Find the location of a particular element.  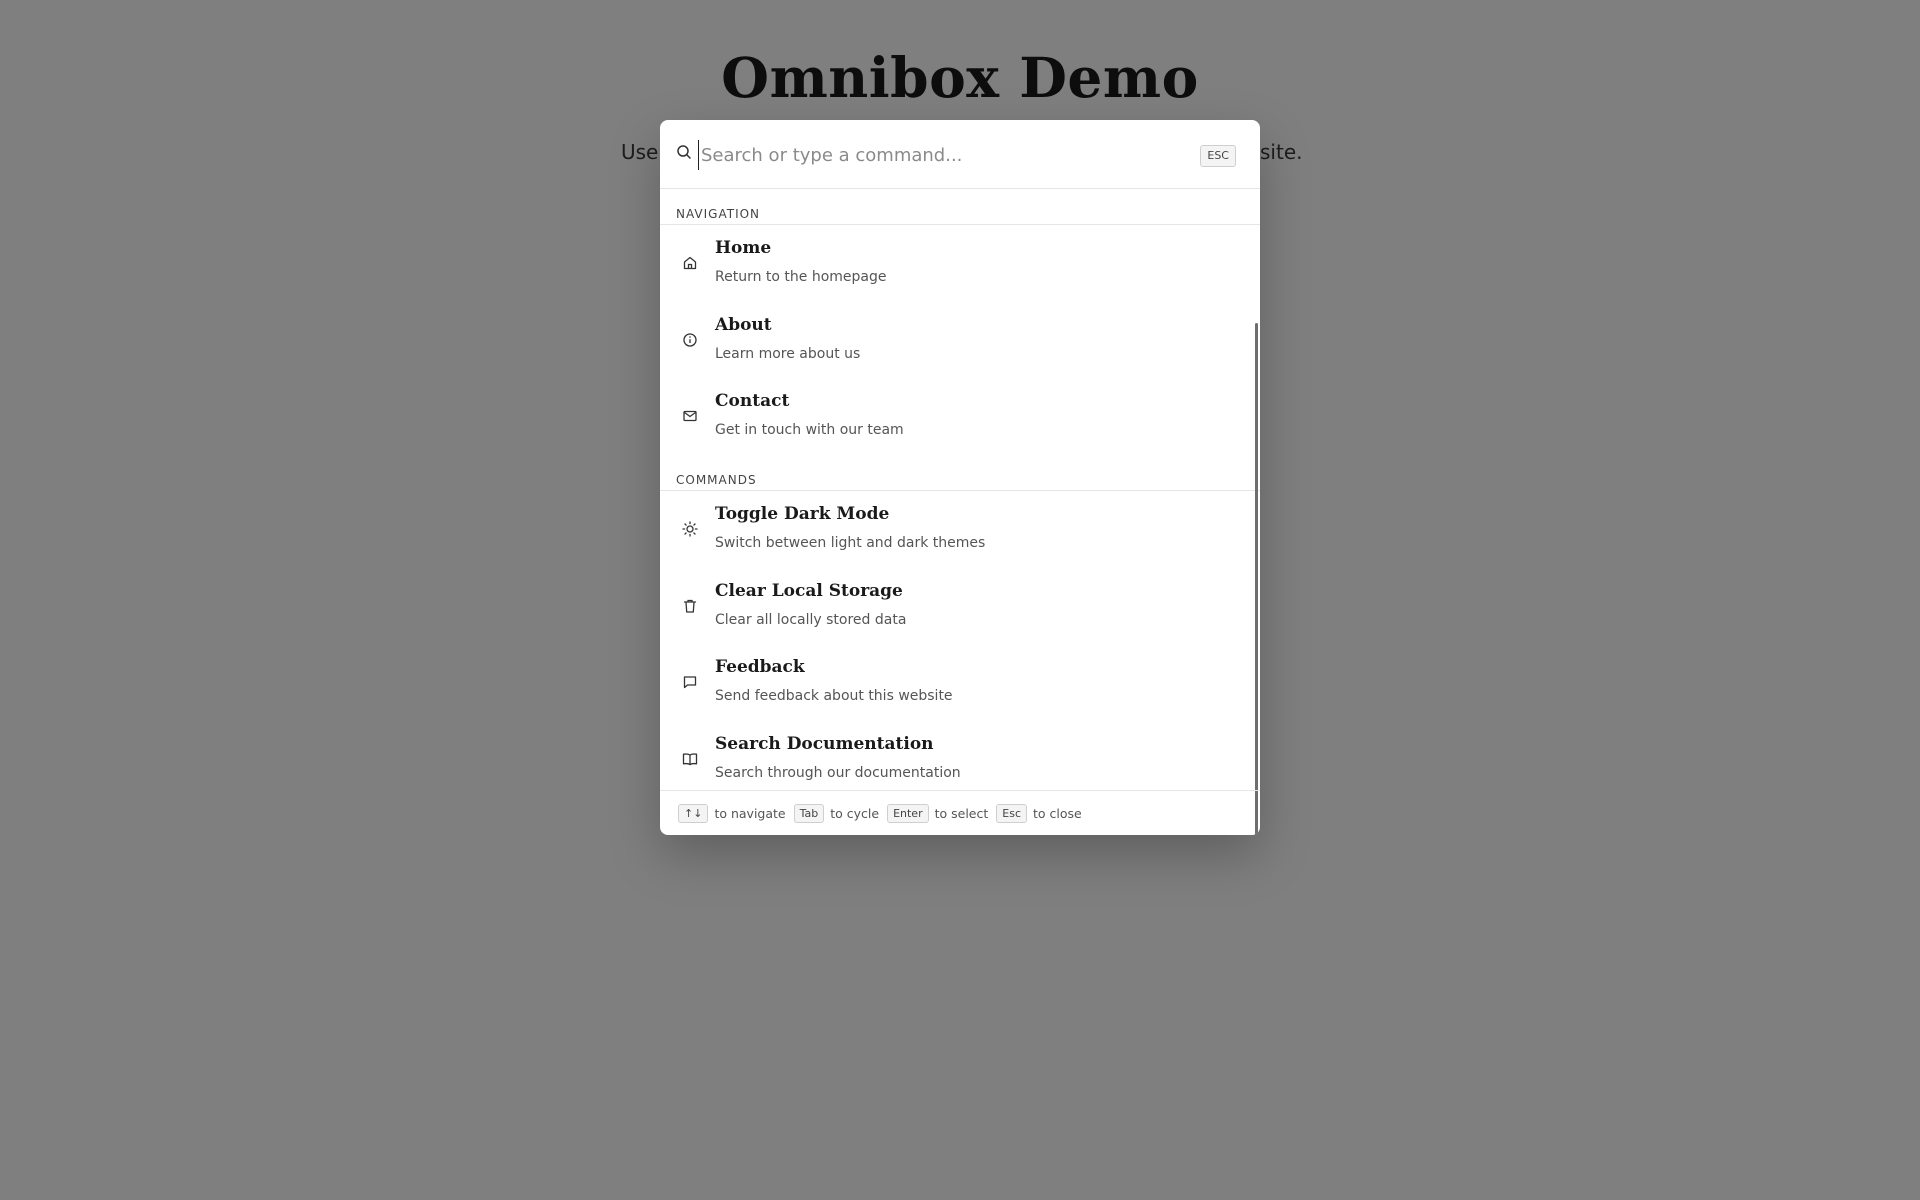

item-title: About is located at coordinates (743, 325).